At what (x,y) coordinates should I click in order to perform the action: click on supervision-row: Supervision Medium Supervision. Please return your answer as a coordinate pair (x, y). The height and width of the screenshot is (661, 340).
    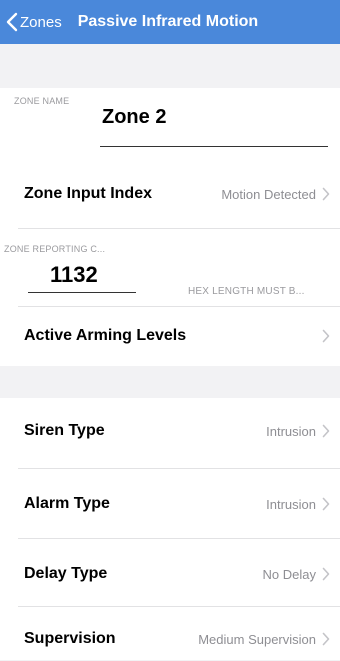
    Looking at the image, I should click on (170, 639).